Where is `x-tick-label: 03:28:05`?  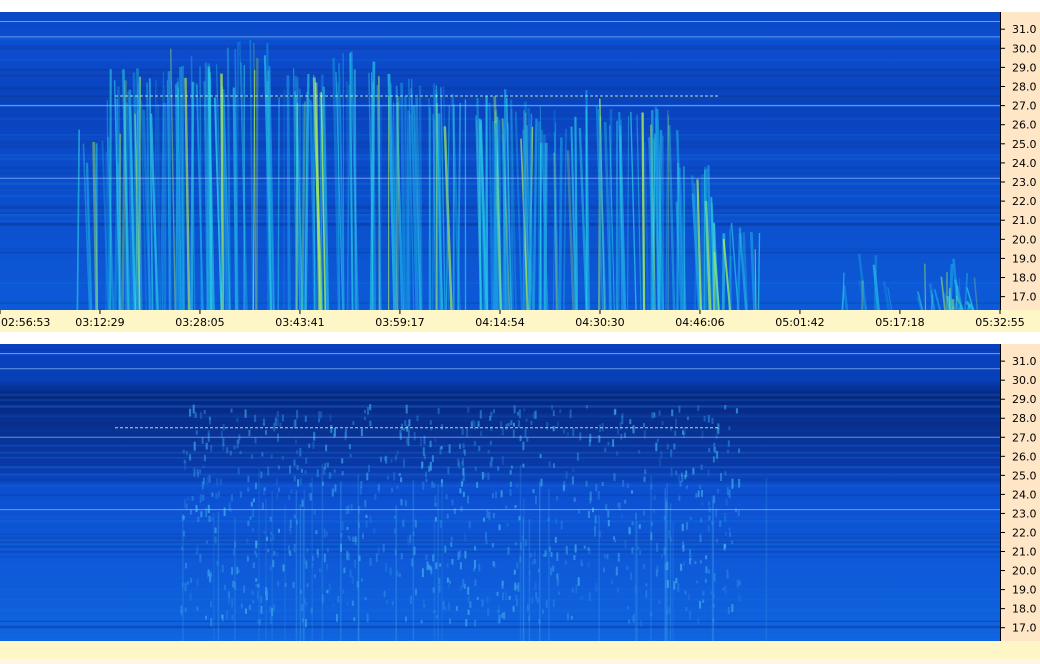 x-tick-label: 03:28:05 is located at coordinates (199, 322).